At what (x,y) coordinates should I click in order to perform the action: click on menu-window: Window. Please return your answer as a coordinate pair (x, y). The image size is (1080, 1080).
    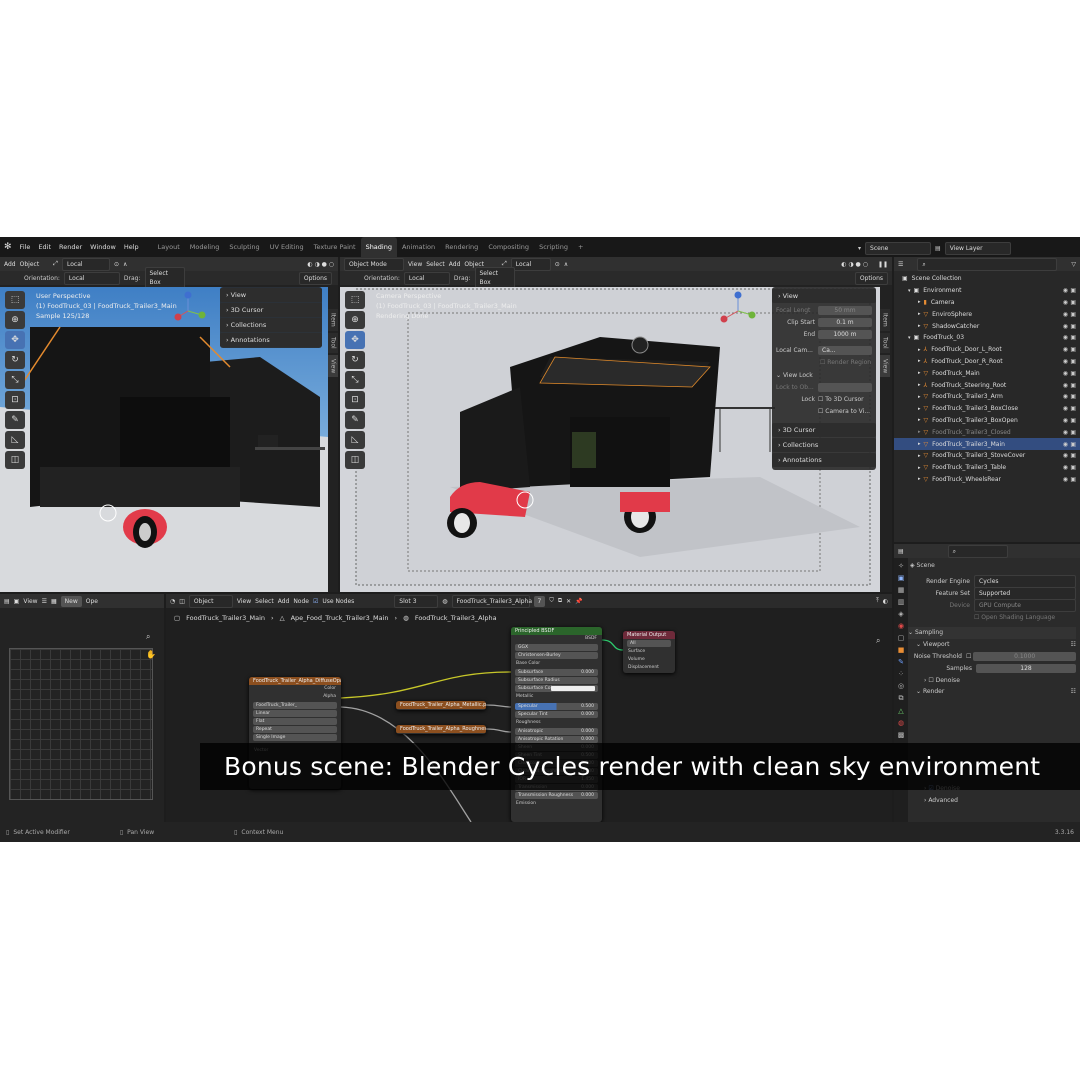
    Looking at the image, I should click on (103, 247).